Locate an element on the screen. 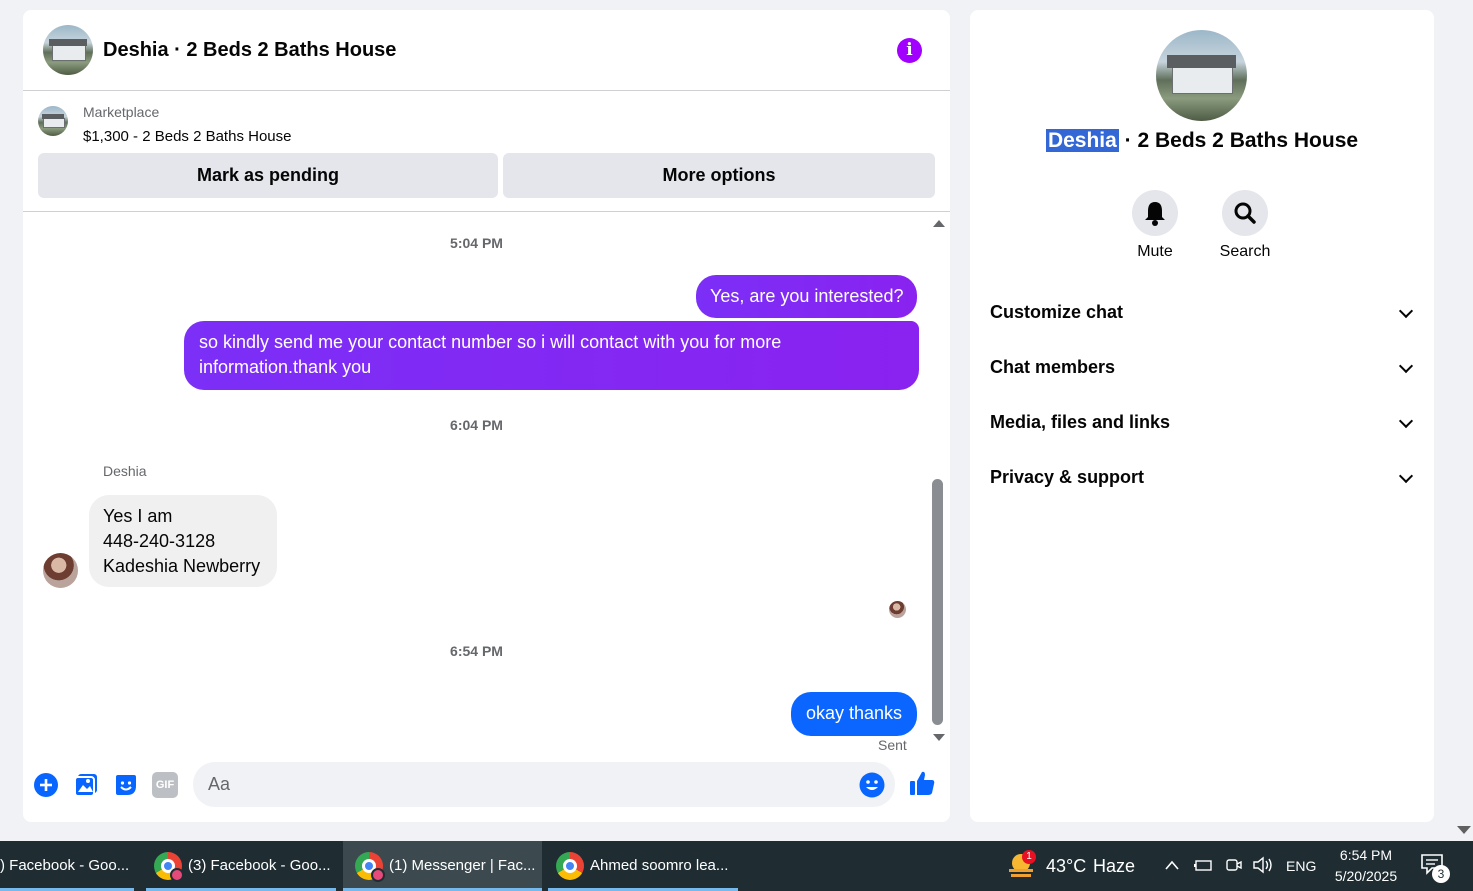  conversation-name: Deshia · 2 Beds 2 Baths House is located at coordinates (1202, 141).